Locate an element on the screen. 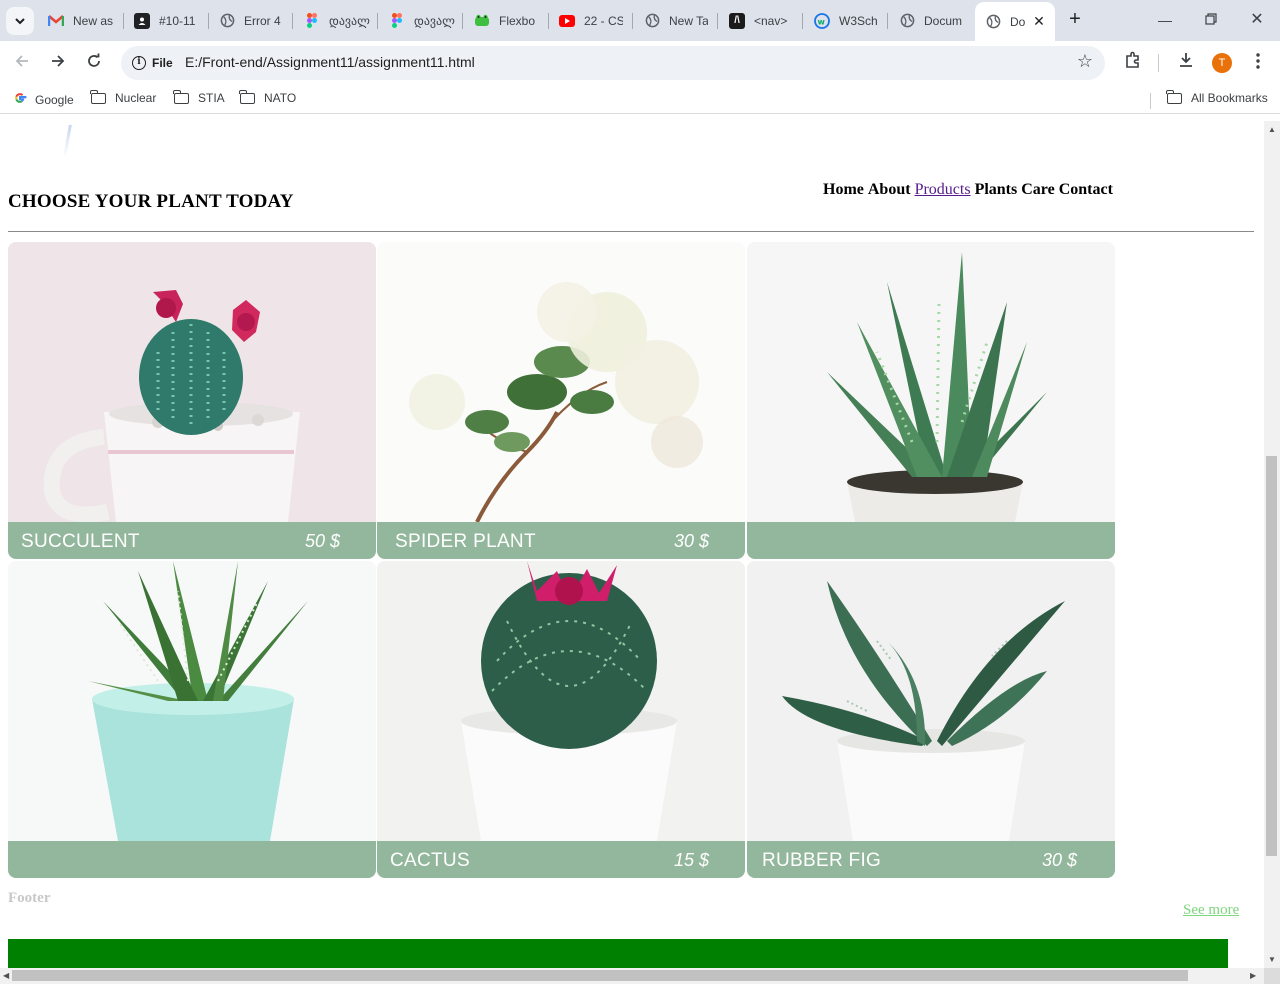  arrow-left-icon is located at coordinates (21, 61).